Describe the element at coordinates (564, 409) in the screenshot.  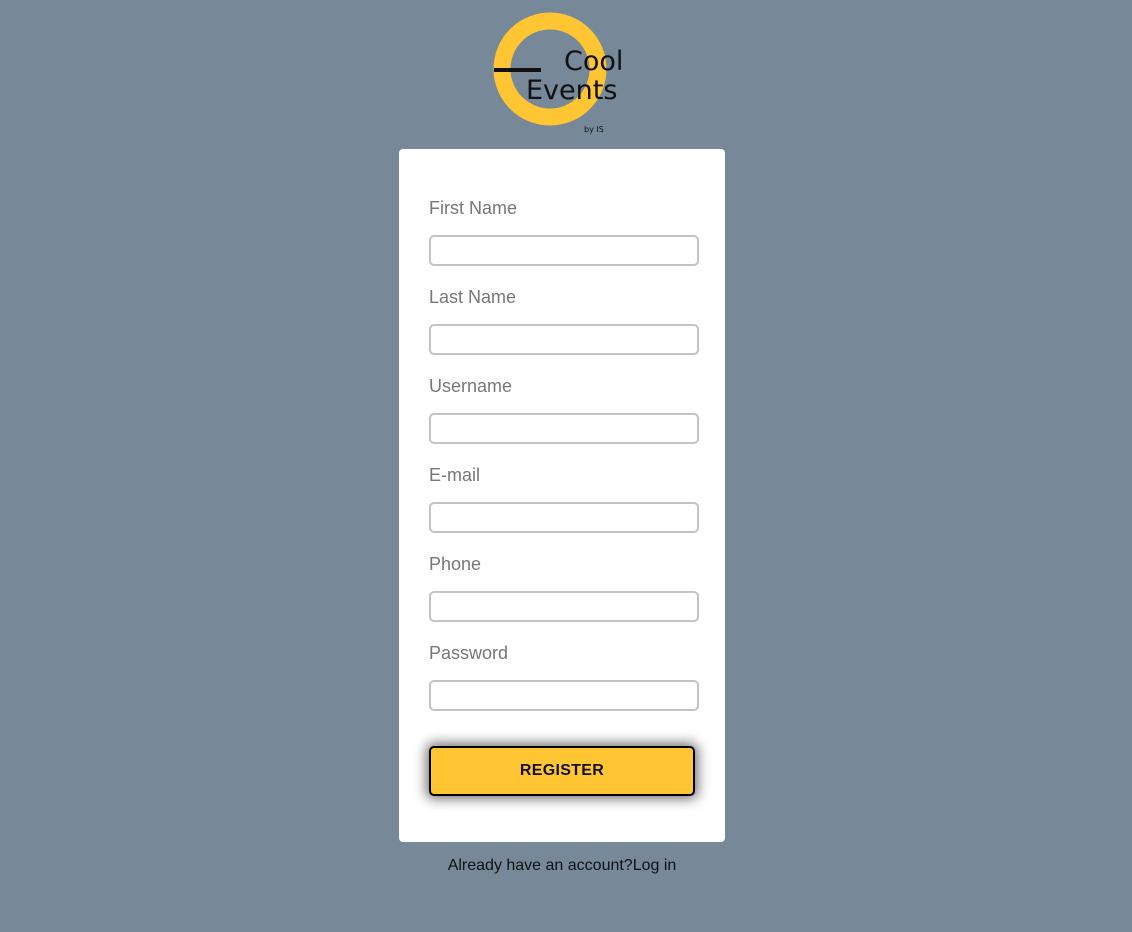
I see `username-field: Username` at that location.